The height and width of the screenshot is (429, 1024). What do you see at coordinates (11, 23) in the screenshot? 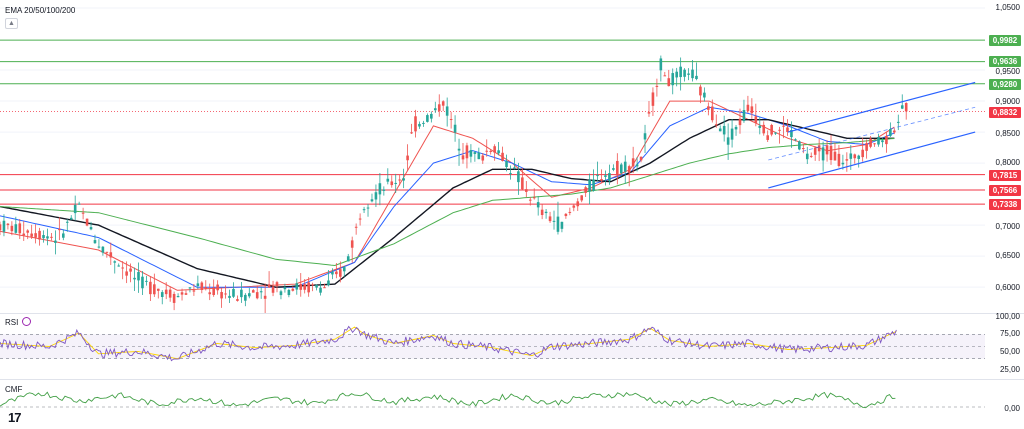
I see `chevron-up-icon: ▲` at bounding box center [11, 23].